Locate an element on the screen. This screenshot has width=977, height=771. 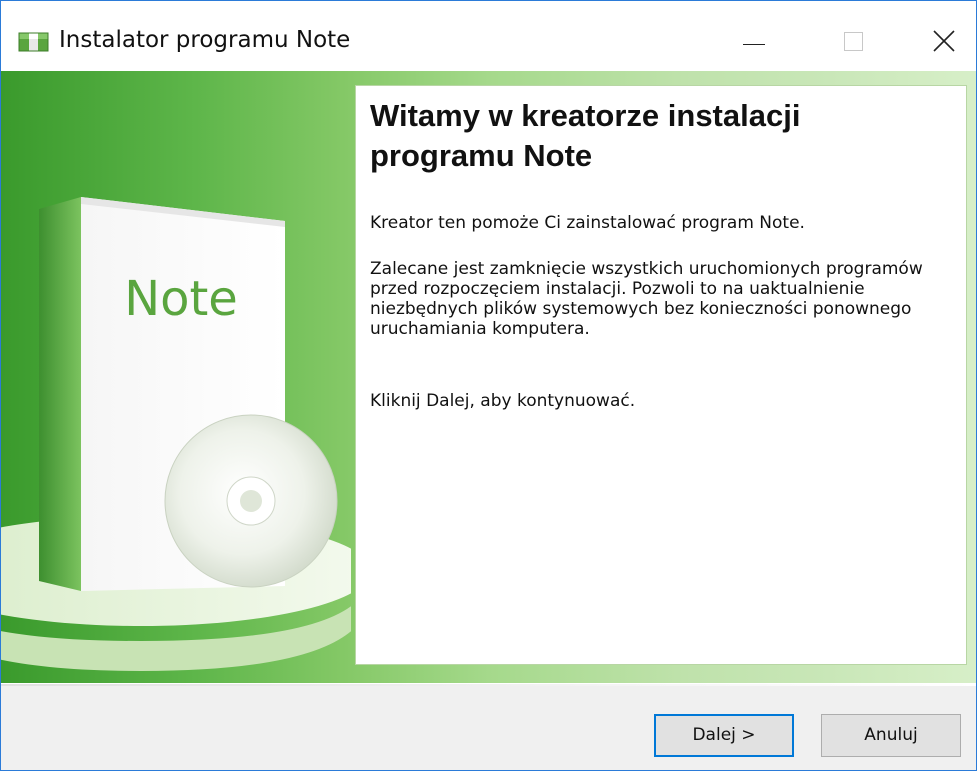
installer-package-icon is located at coordinates (33, 42).